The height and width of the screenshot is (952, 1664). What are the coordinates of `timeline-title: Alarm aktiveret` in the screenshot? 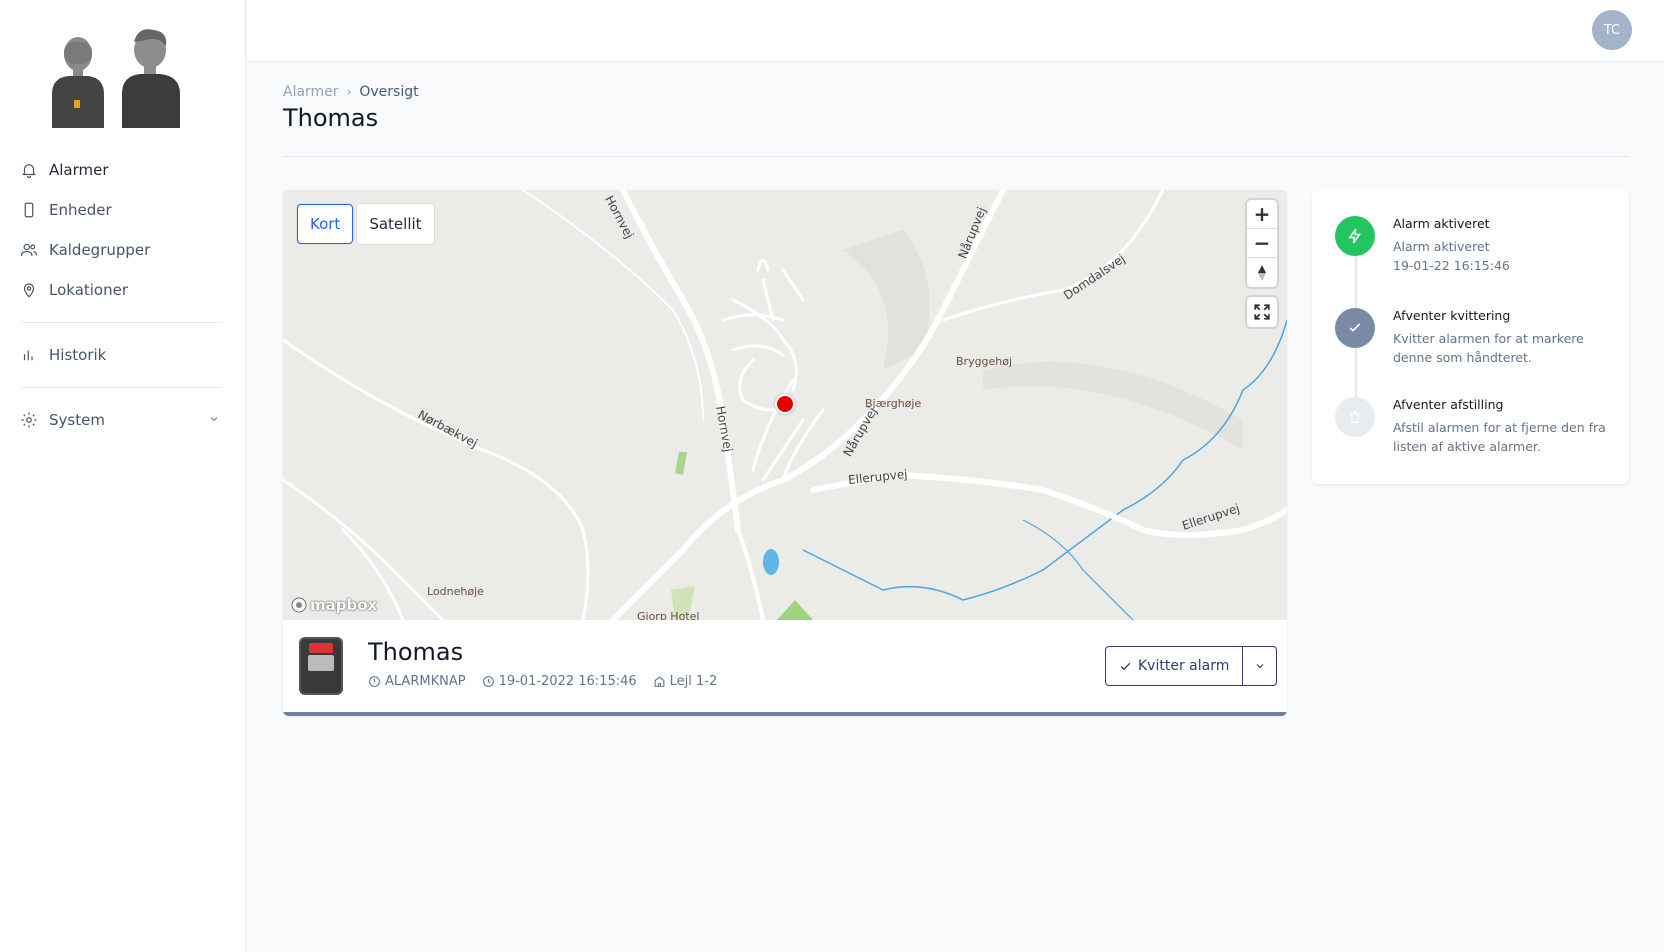 It's located at (1441, 223).